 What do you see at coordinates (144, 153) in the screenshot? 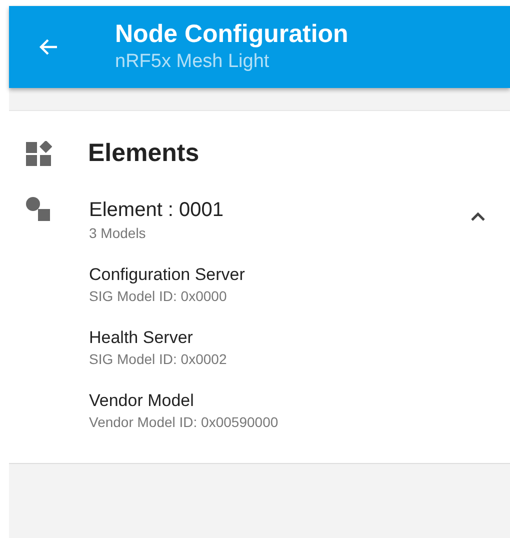
I see `section-title: Elements` at bounding box center [144, 153].